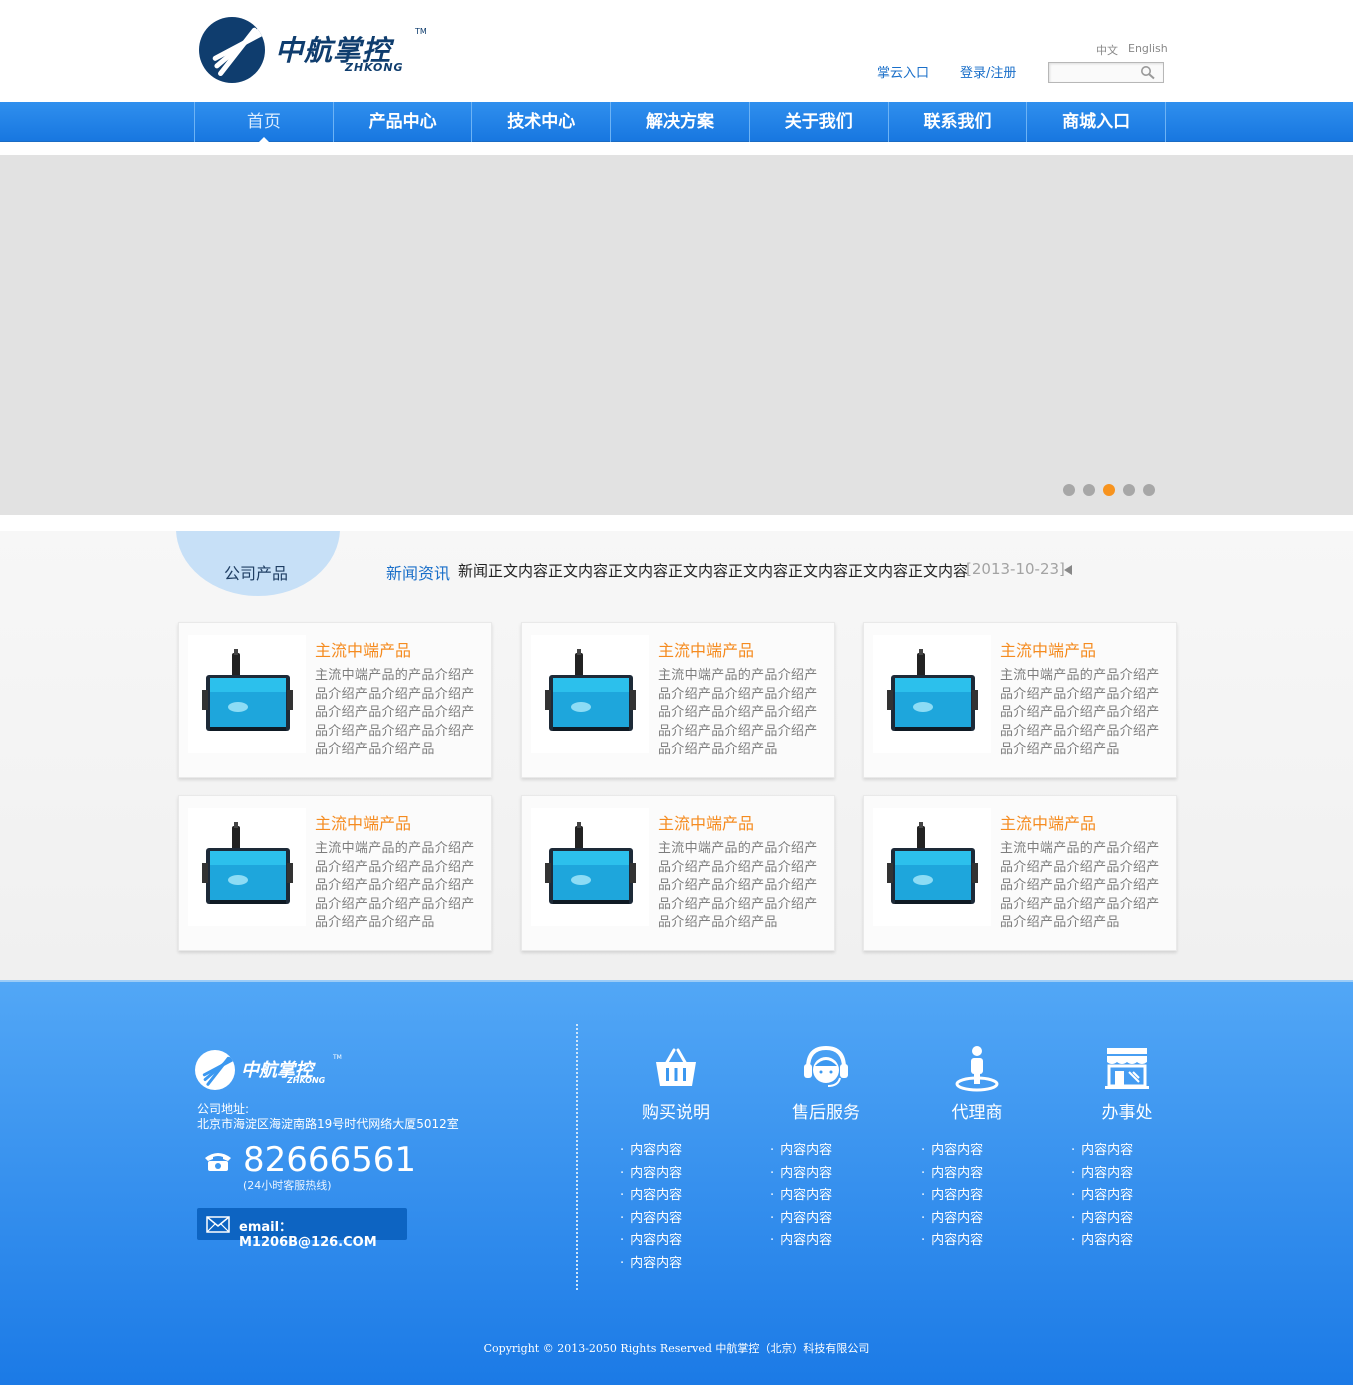 Image resolution: width=1353 pixels, height=1385 pixels. Describe the element at coordinates (977, 1068) in the screenshot. I see `person-pin-icon` at that location.